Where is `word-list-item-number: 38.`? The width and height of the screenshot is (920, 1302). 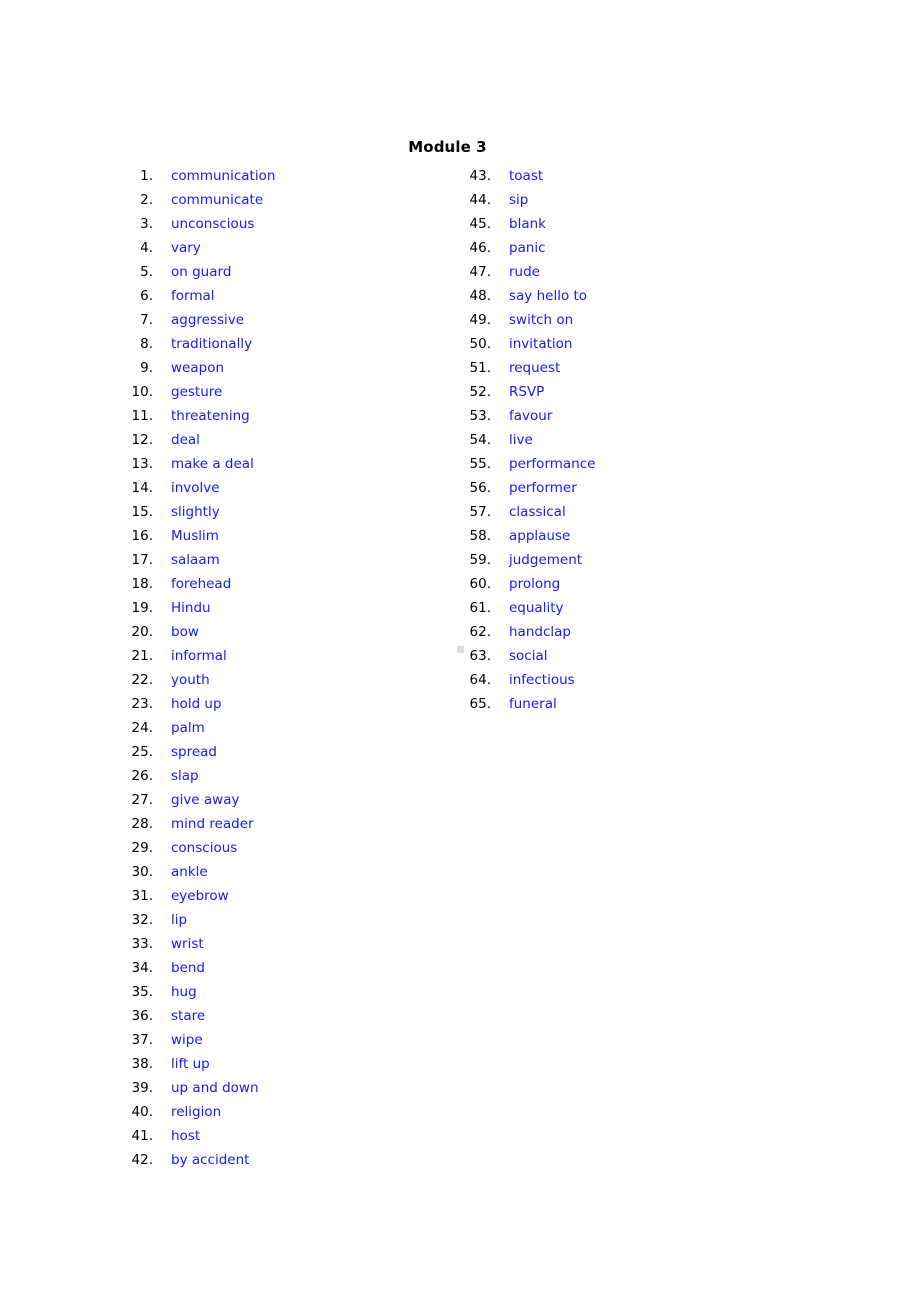 word-list-item-number: 38. is located at coordinates (142, 1064).